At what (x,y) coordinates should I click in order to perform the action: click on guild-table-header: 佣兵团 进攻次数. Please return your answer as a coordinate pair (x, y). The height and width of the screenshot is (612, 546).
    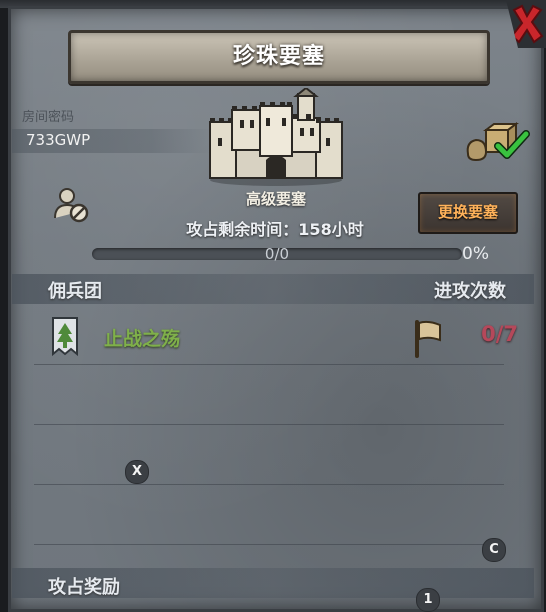
    Looking at the image, I should click on (273, 289).